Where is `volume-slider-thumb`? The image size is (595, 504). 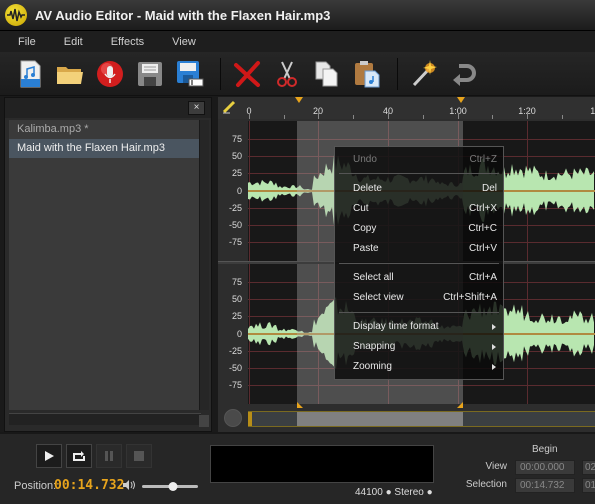 volume-slider-thumb is located at coordinates (173, 486).